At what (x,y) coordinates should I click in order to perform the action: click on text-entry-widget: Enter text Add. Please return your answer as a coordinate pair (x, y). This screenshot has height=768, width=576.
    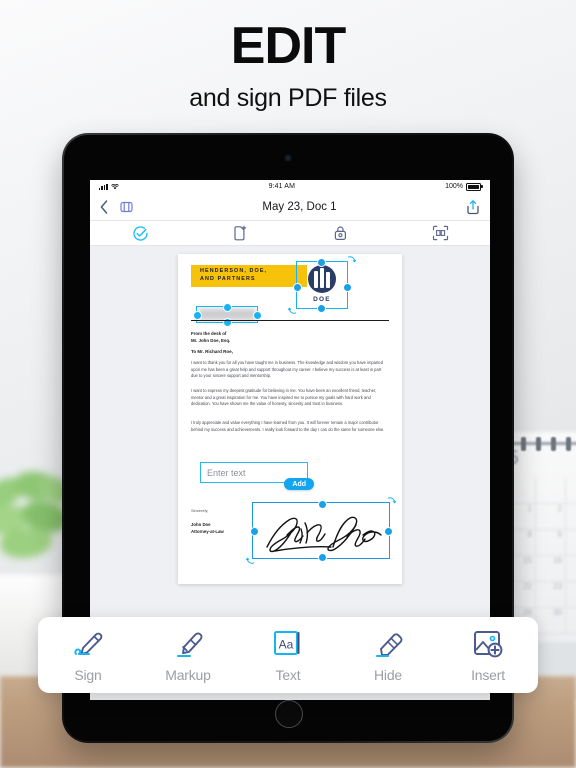
    Looking at the image, I should click on (257, 476).